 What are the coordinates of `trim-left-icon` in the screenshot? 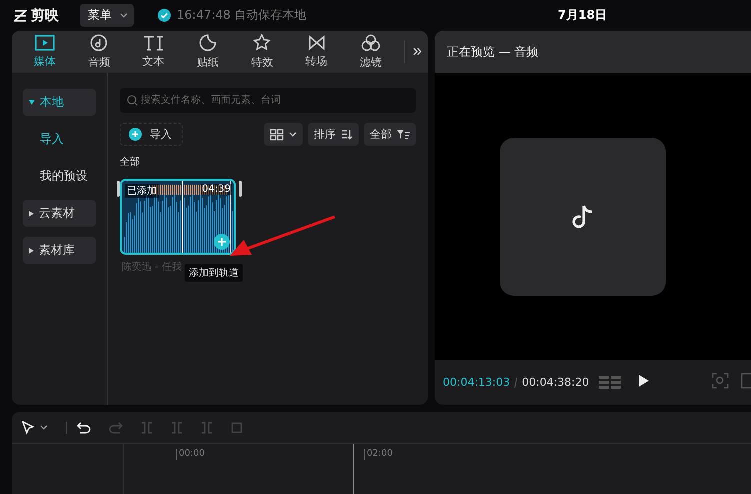 It's located at (177, 428).